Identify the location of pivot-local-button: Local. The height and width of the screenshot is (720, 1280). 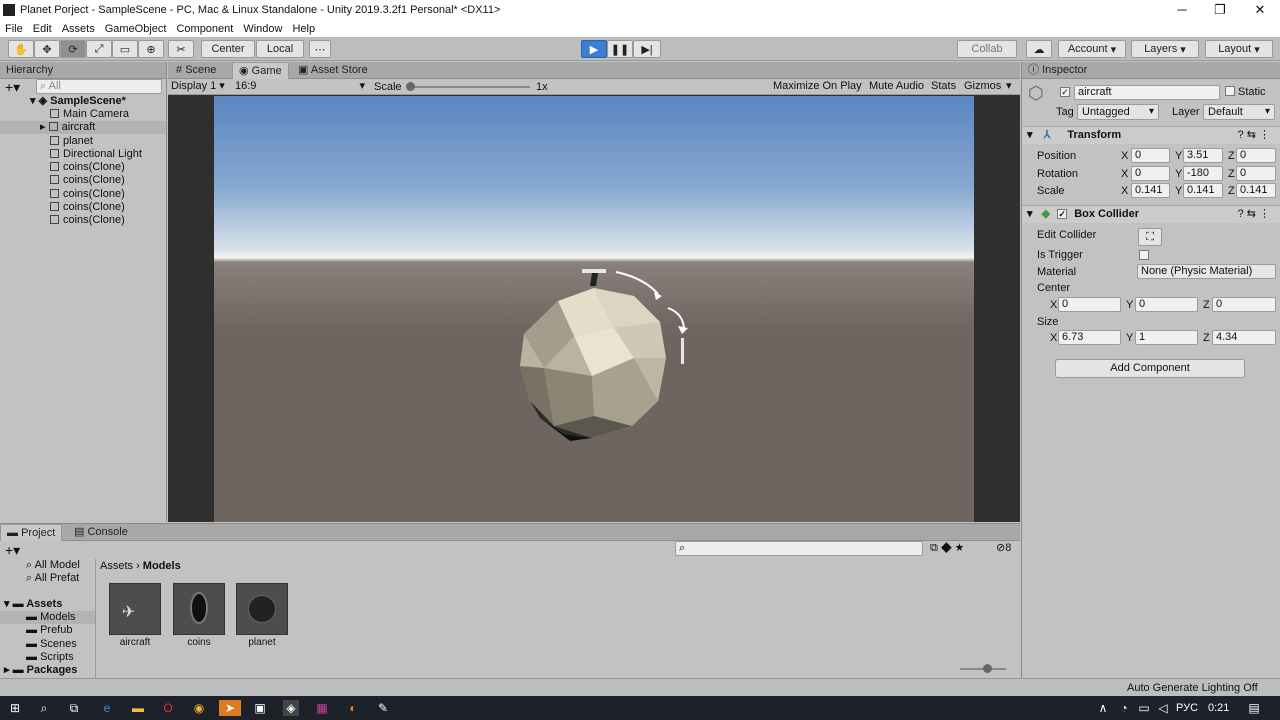
(280, 49).